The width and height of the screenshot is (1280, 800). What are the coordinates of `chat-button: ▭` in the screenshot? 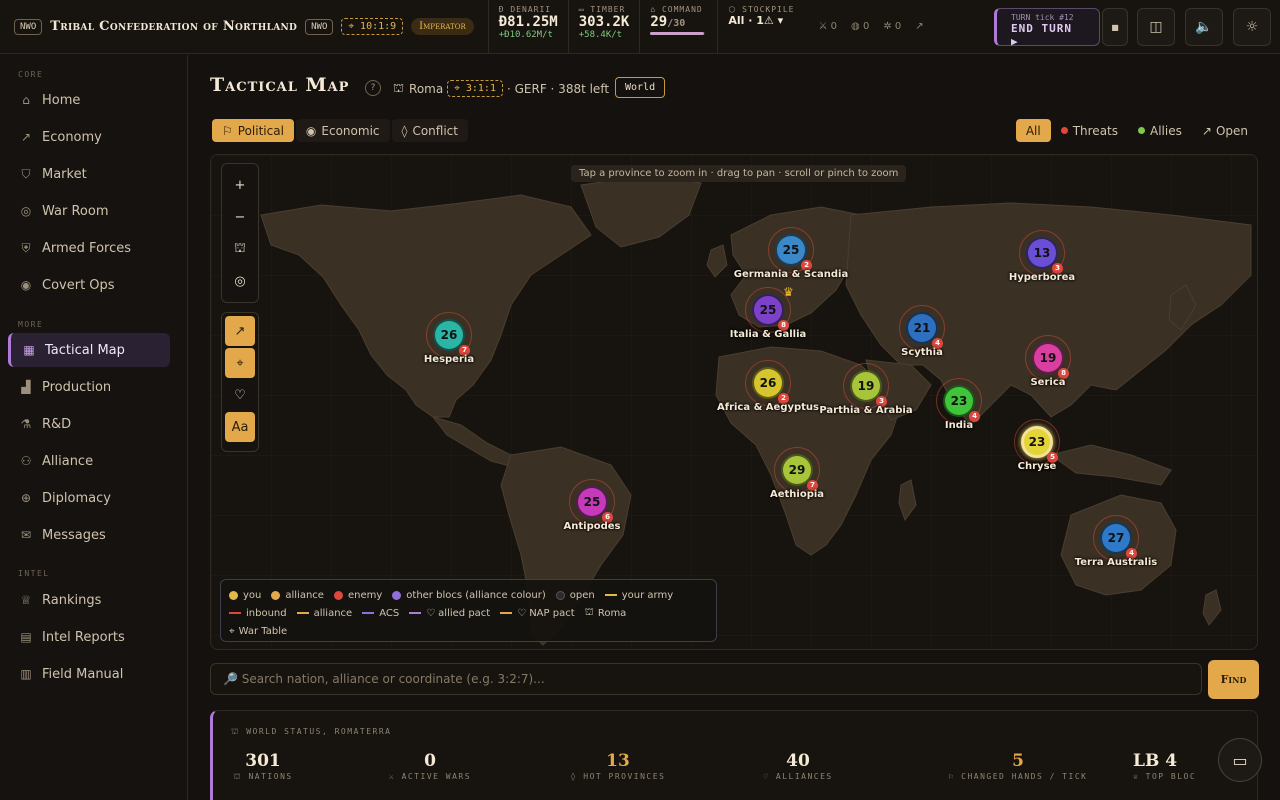 It's located at (1240, 760).